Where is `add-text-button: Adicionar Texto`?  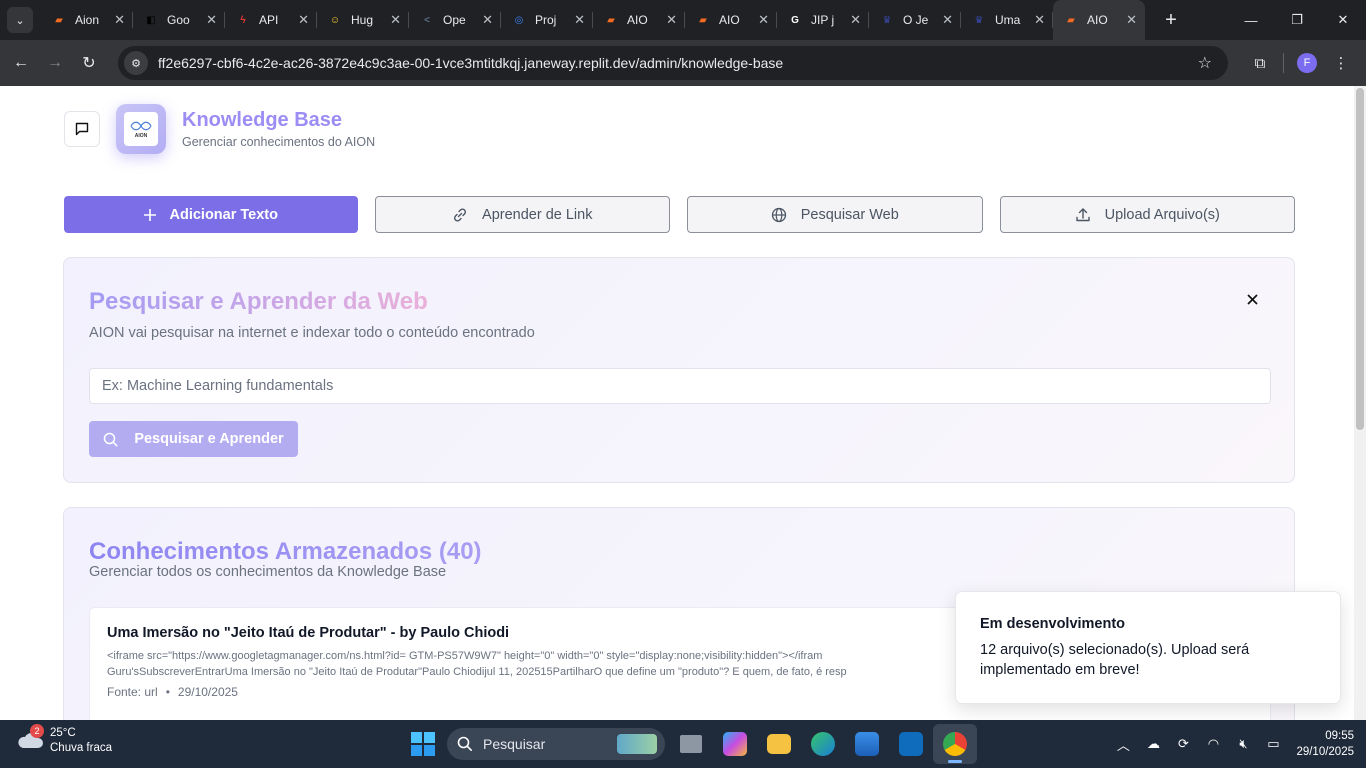 add-text-button: Adicionar Texto is located at coordinates (211, 214).